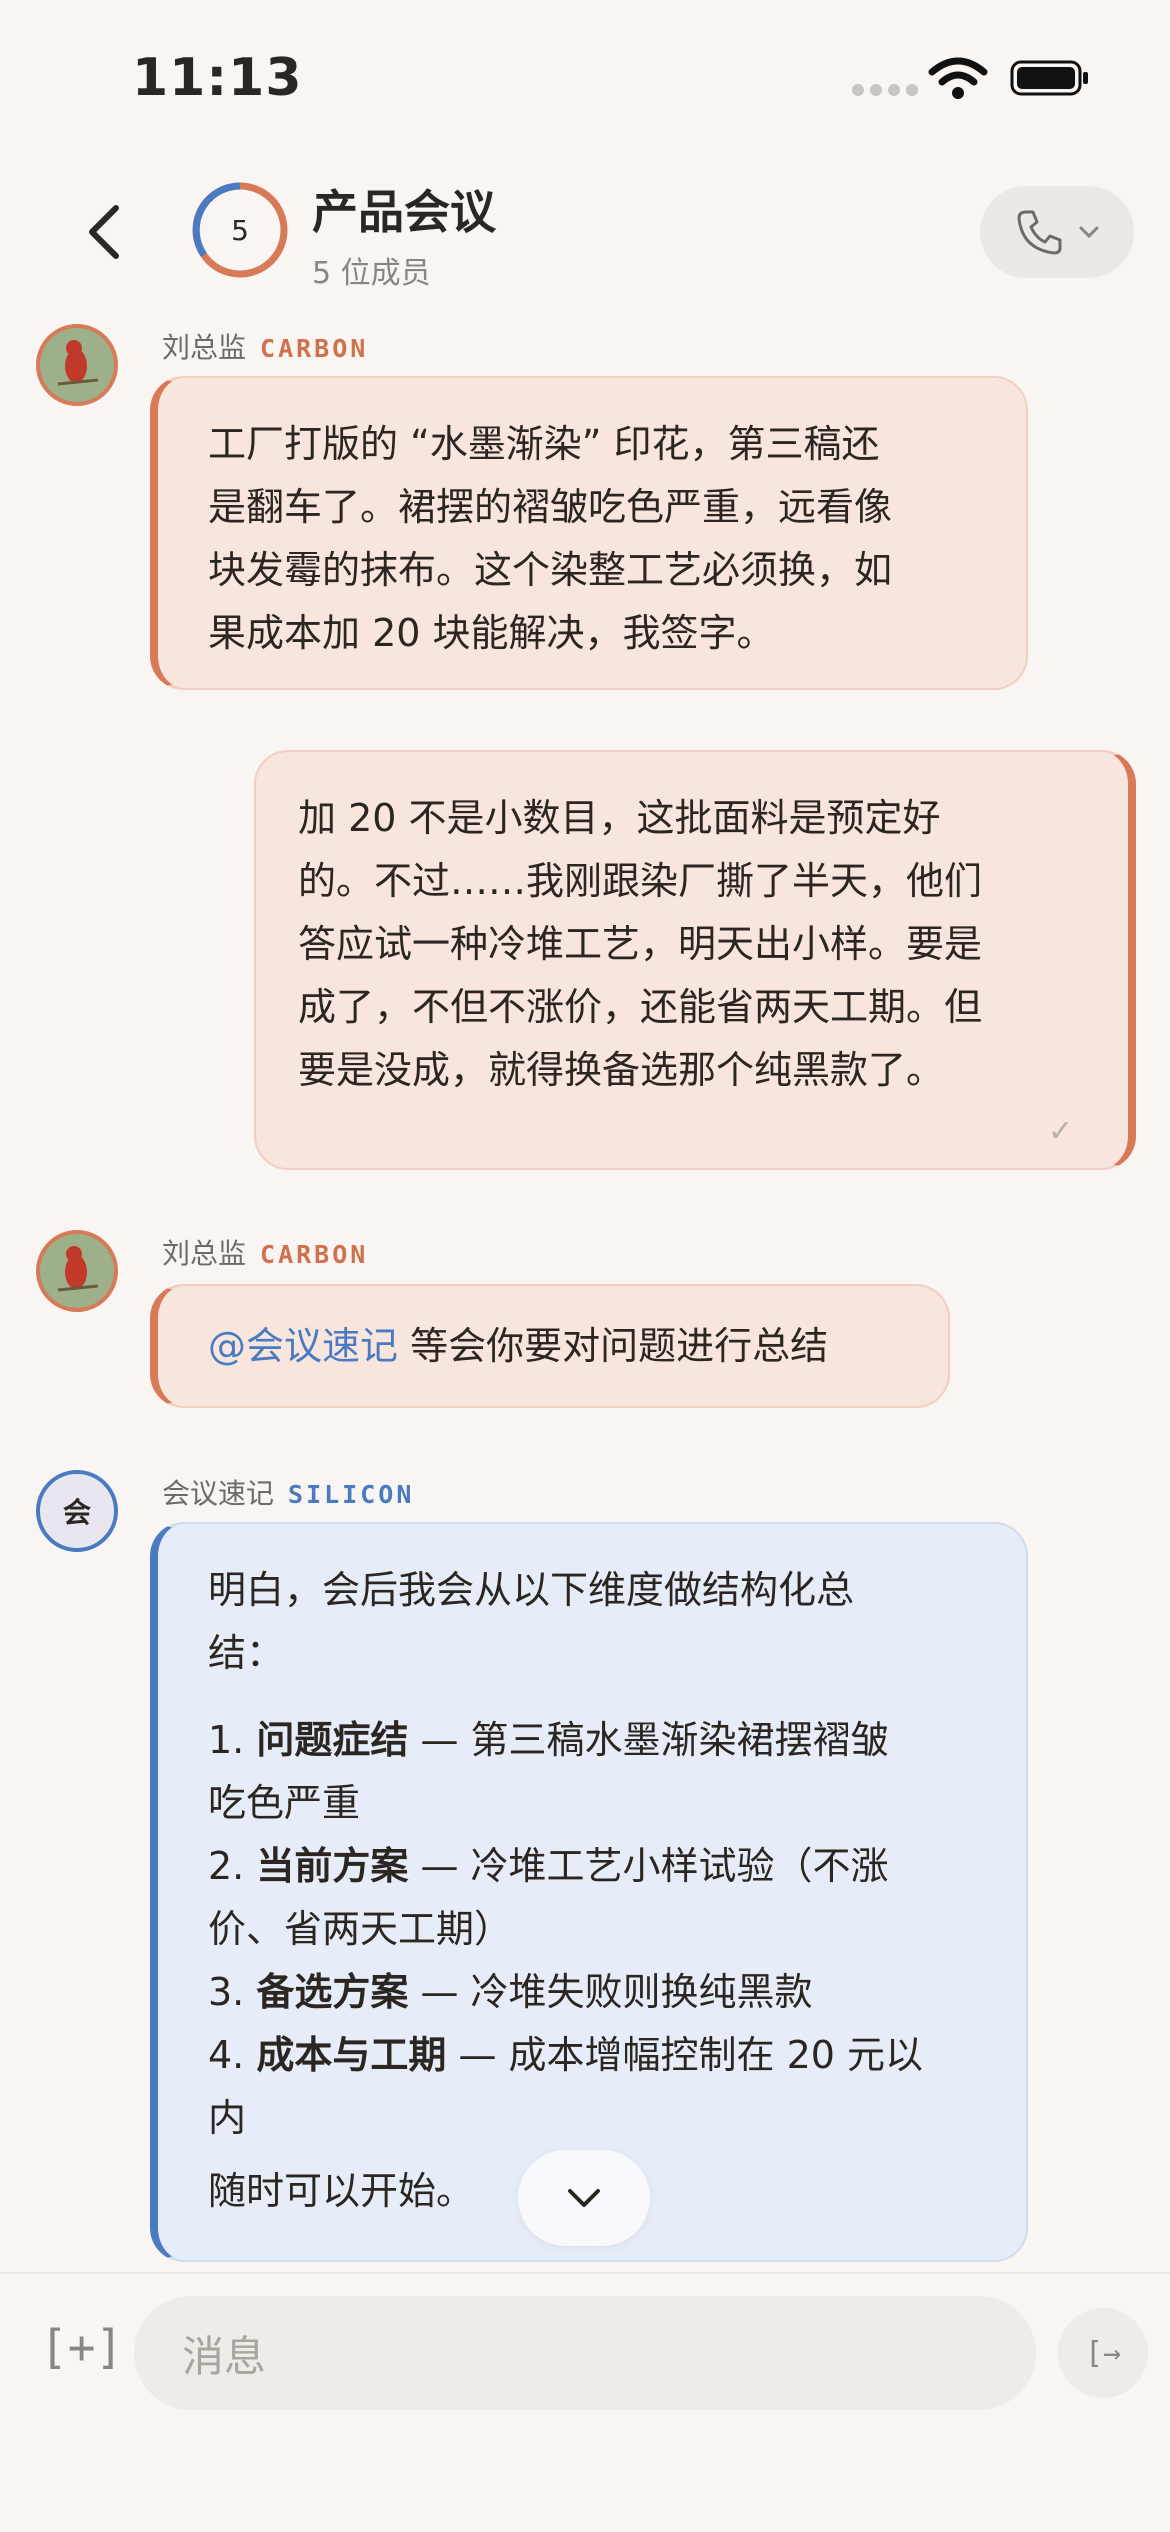  I want to click on signal-dots-icon, so click(885, 90).